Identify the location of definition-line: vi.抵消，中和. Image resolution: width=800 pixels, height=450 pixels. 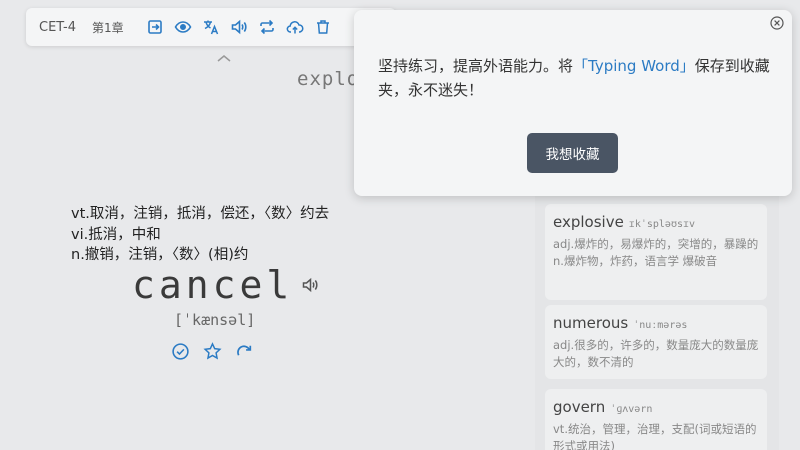
(116, 234).